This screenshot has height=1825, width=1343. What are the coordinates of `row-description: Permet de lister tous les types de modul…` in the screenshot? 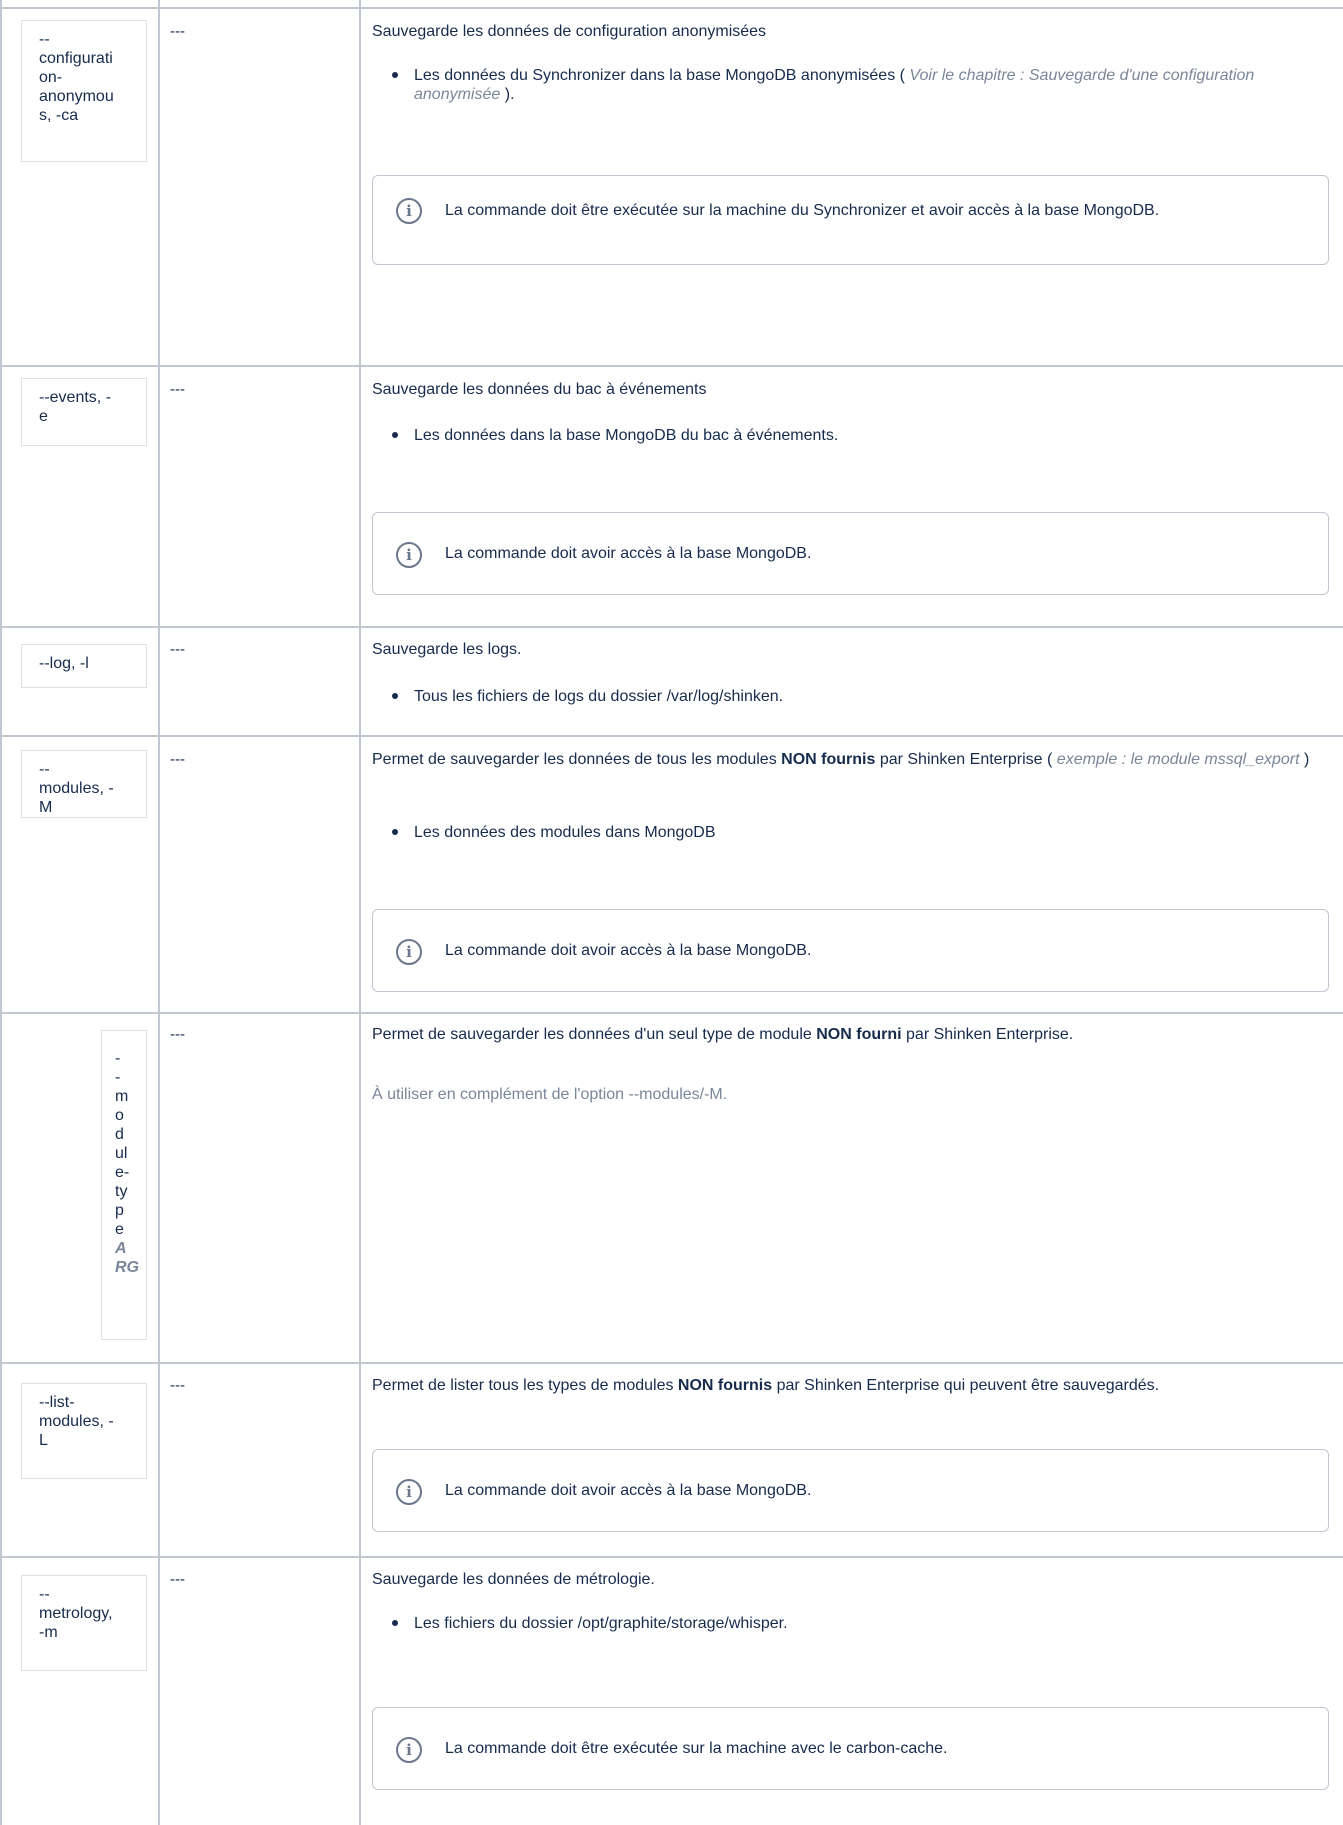 It's located at (812, 1385).